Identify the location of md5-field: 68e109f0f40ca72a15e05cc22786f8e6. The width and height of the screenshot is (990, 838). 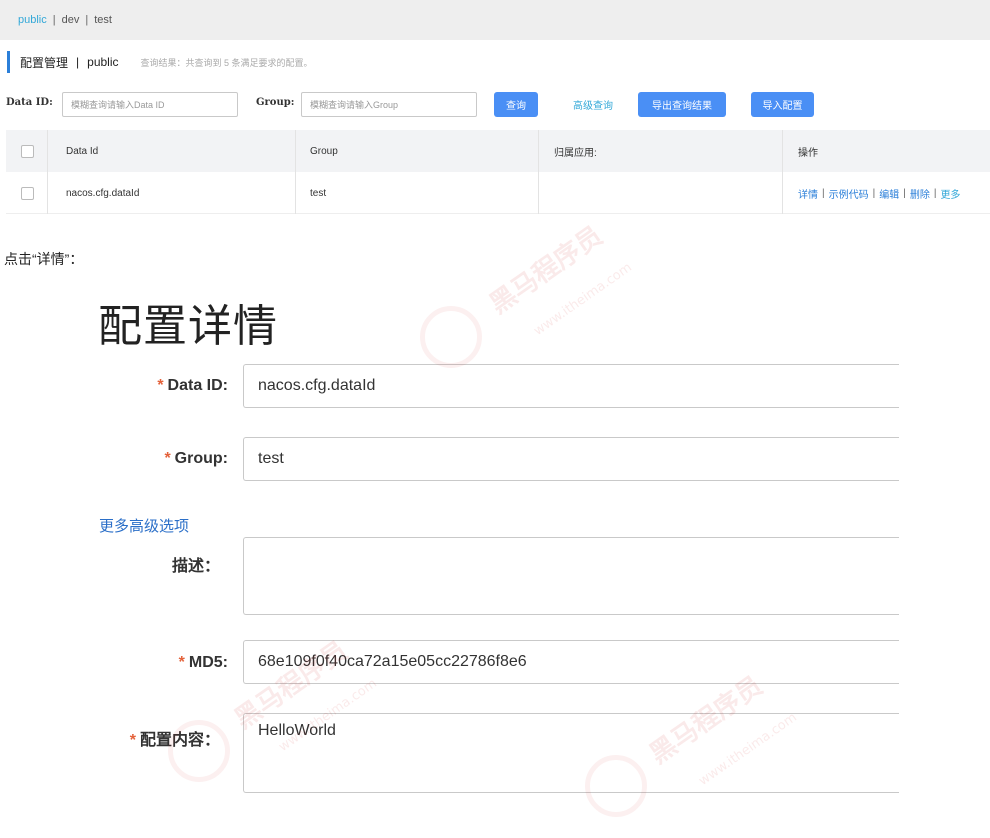
(571, 662).